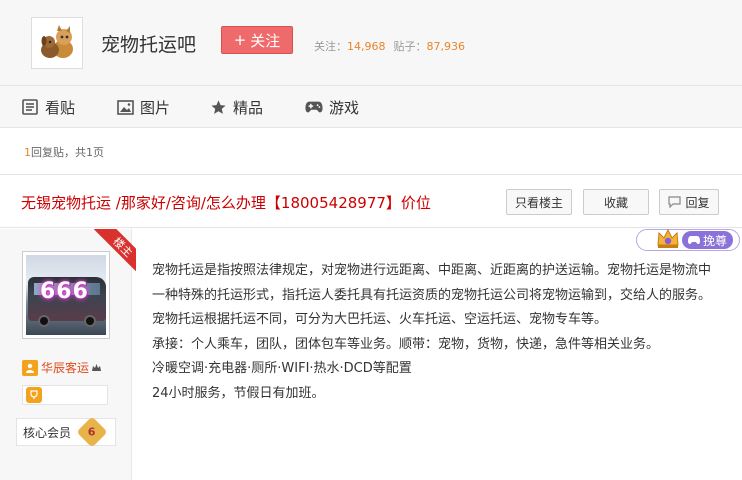 This screenshot has height=480, width=742. I want to click on tab-images: 图片, so click(143, 107).